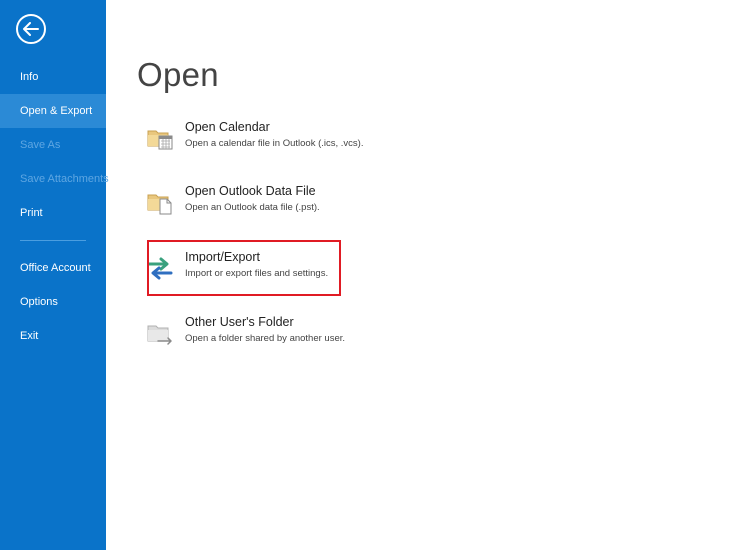  What do you see at coordinates (250, 191) in the screenshot?
I see `open-data-file-title: Open Outlook Data File` at bounding box center [250, 191].